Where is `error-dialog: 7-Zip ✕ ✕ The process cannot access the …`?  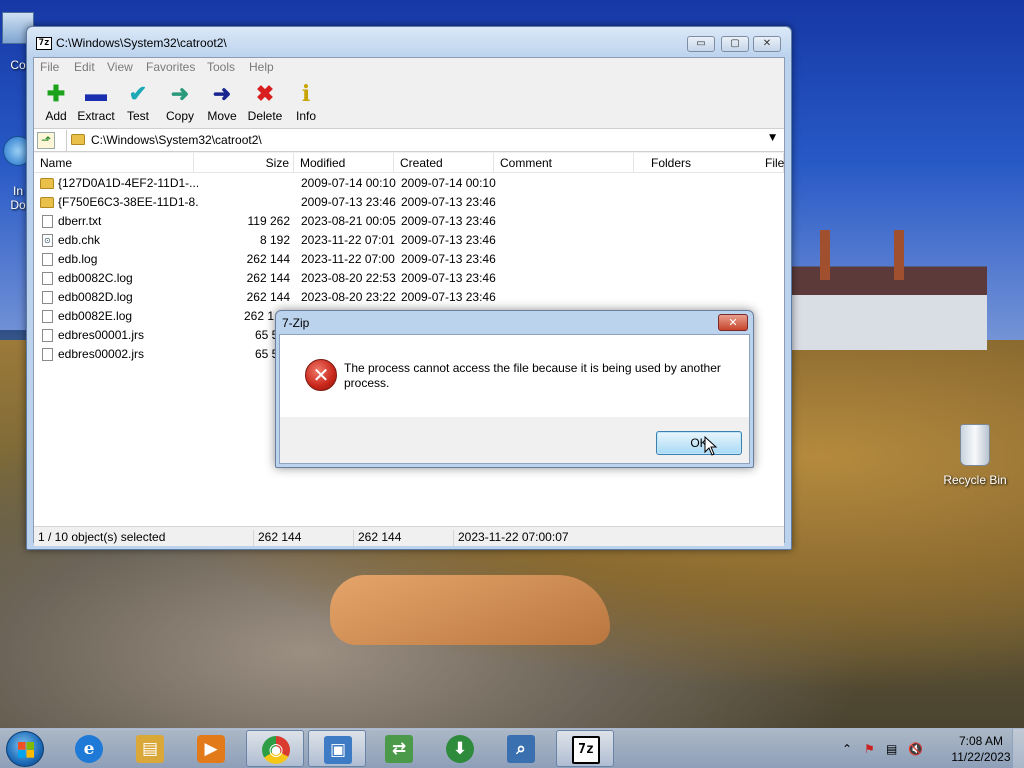 error-dialog: 7-Zip ✕ ✕ The process cannot access the … is located at coordinates (514, 389).